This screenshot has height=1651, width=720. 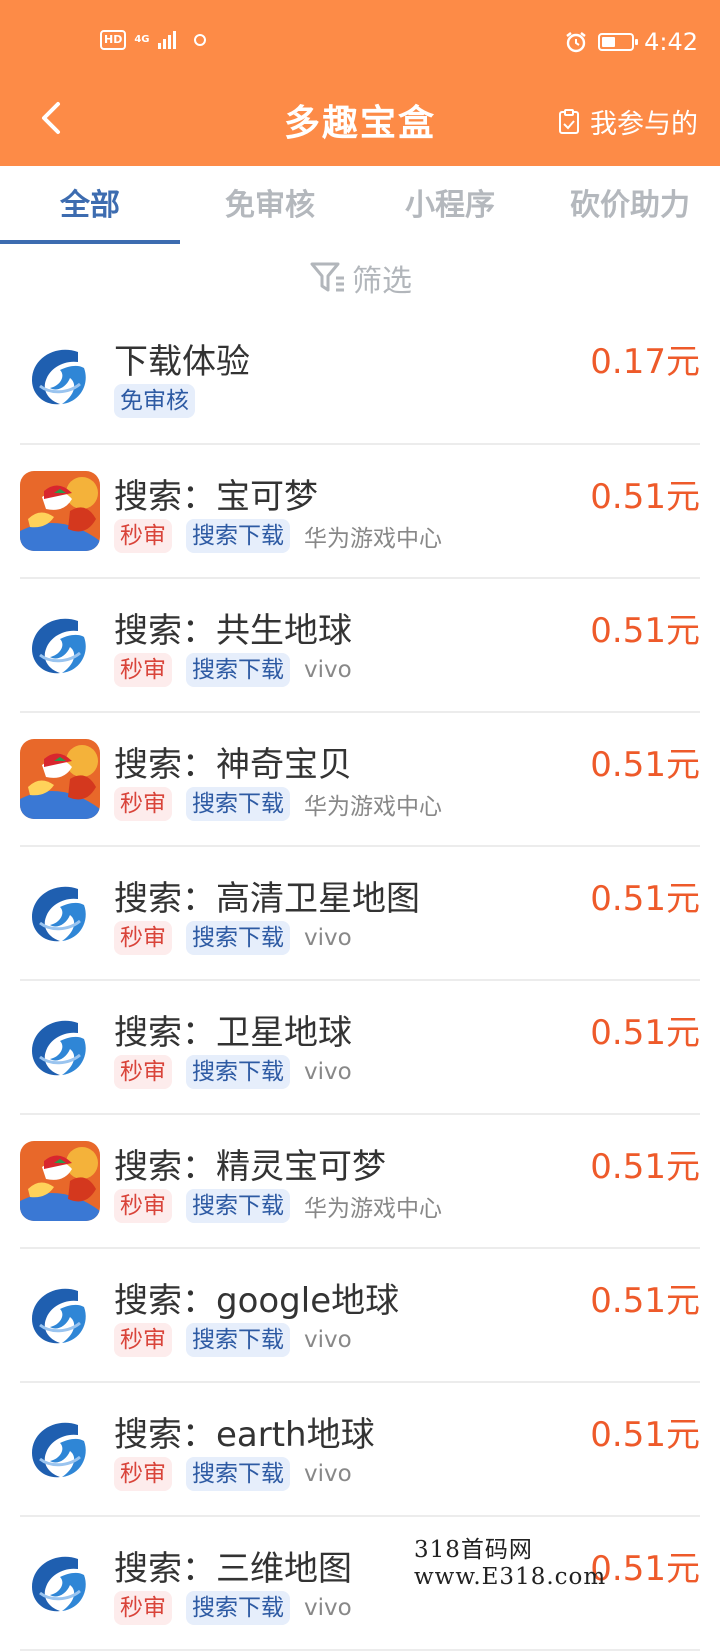 I want to click on my-participation-button: 我参与的, so click(x=628, y=121).